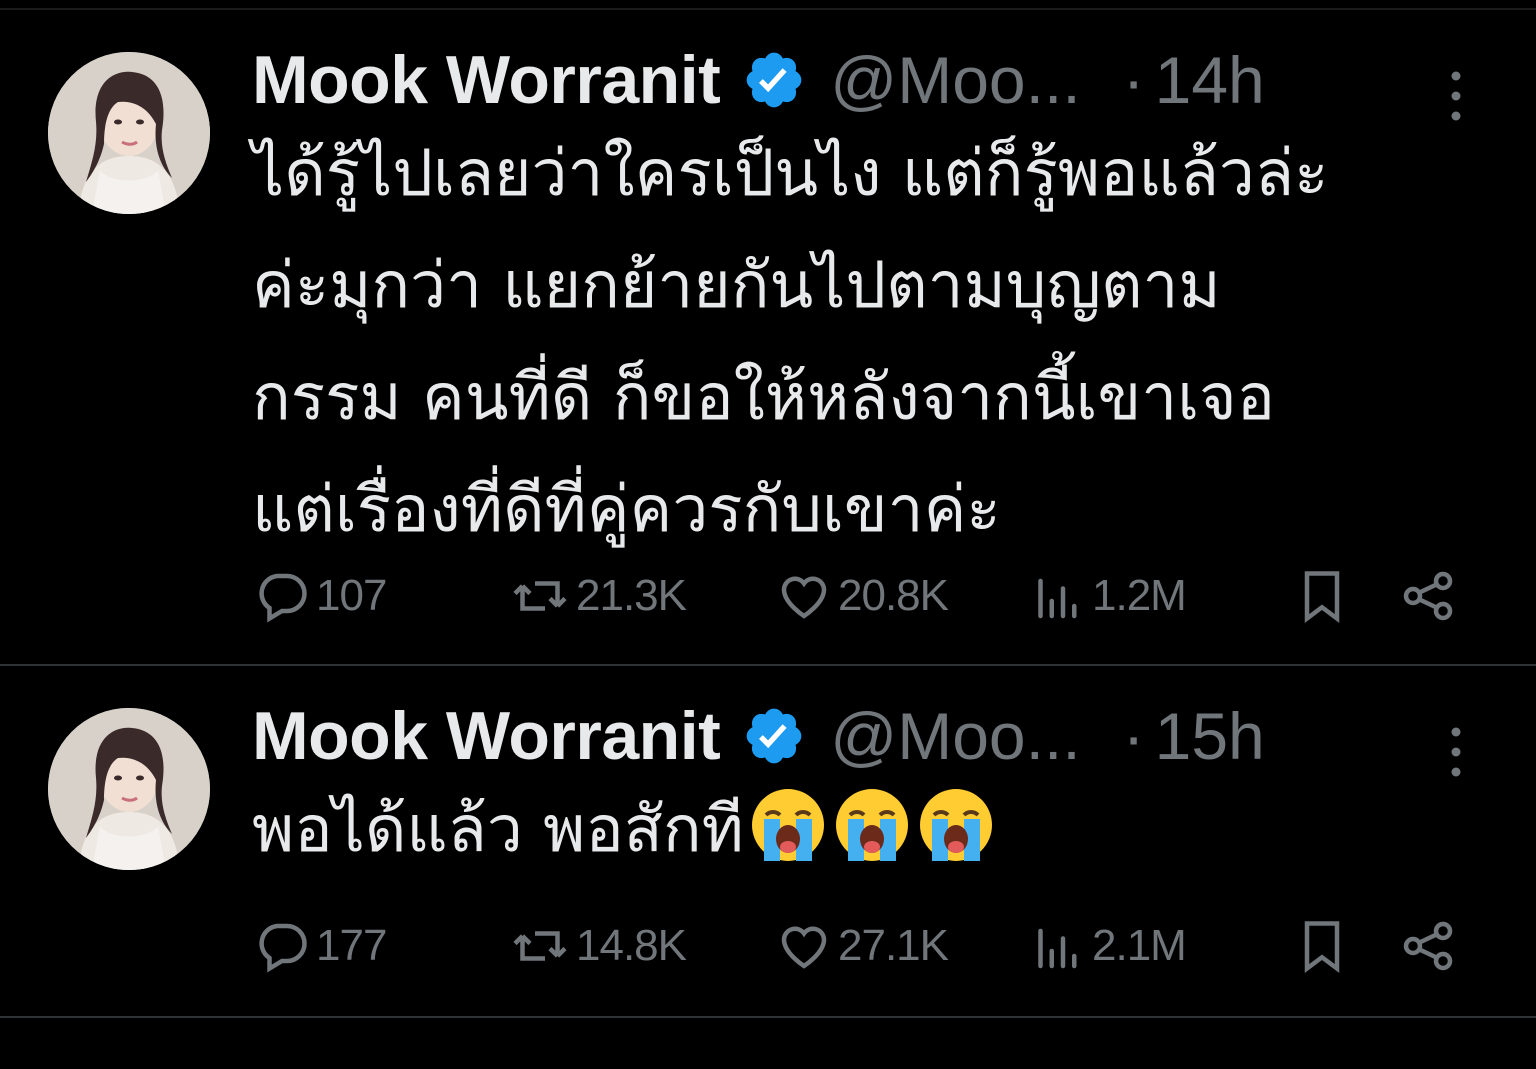 Image resolution: width=1536 pixels, height=1069 pixels. What do you see at coordinates (1210, 80) in the screenshot?
I see `timestamp: 14h` at bounding box center [1210, 80].